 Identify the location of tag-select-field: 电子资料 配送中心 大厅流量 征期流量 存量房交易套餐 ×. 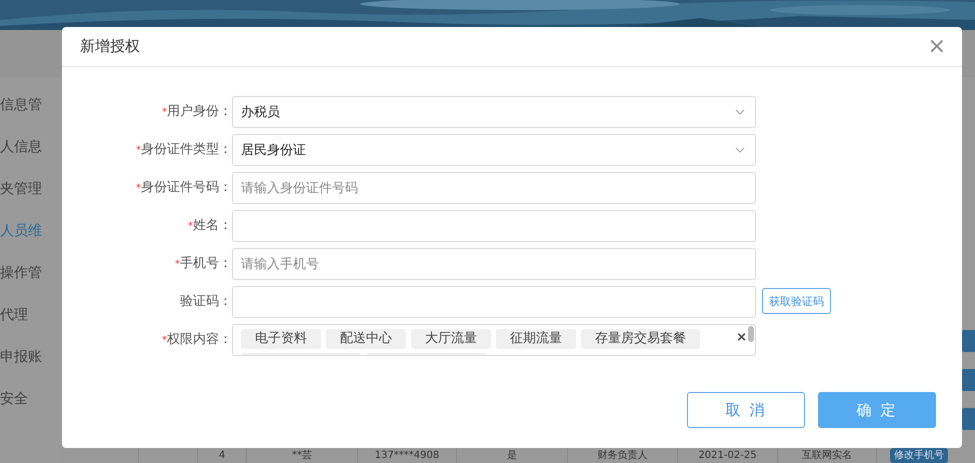
(494, 340).